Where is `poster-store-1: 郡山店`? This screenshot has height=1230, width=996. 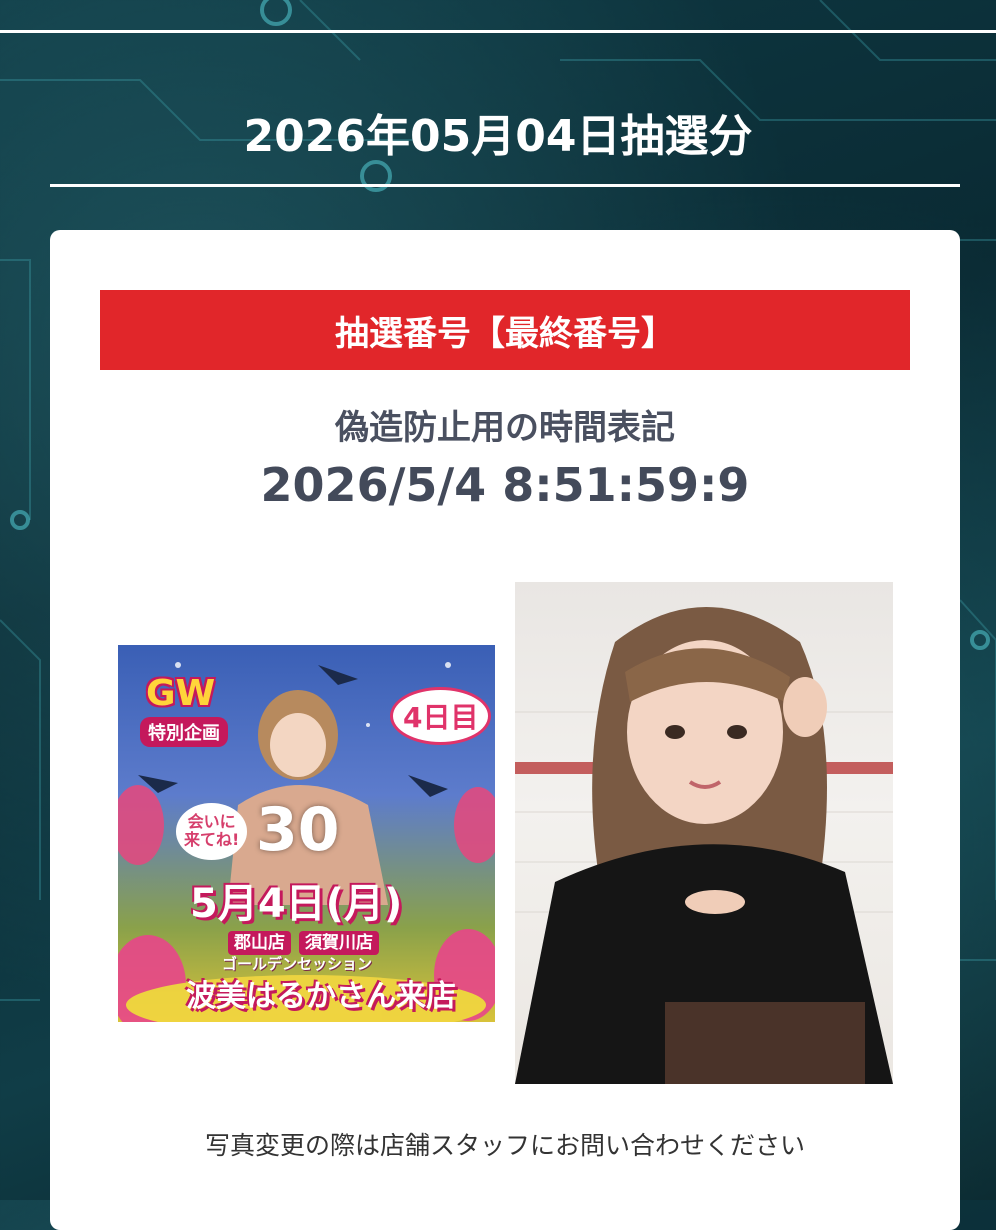 poster-store-1: 郡山店 is located at coordinates (259, 943).